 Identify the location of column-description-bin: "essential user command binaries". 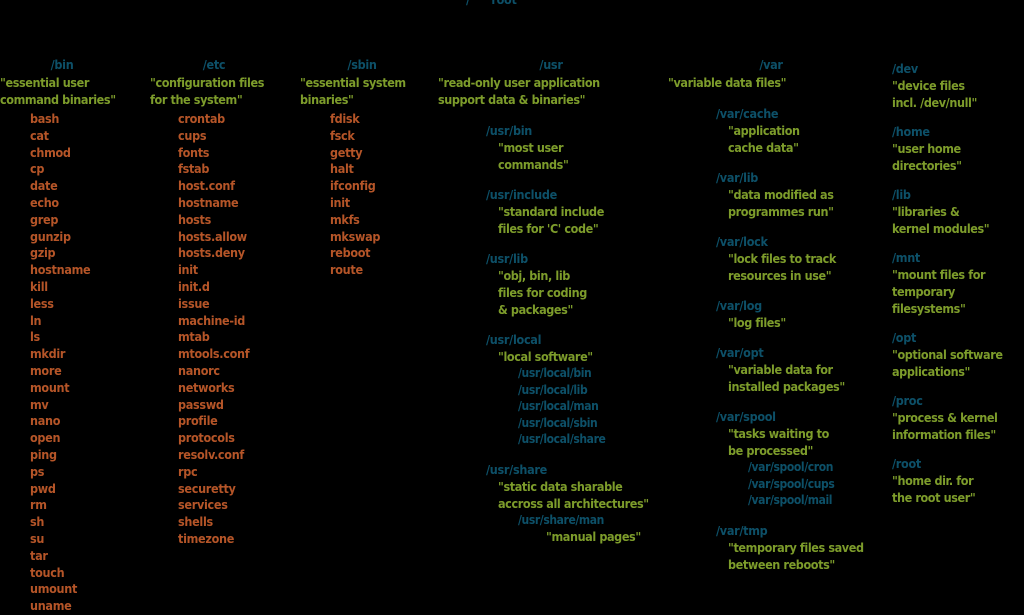
(74, 91).